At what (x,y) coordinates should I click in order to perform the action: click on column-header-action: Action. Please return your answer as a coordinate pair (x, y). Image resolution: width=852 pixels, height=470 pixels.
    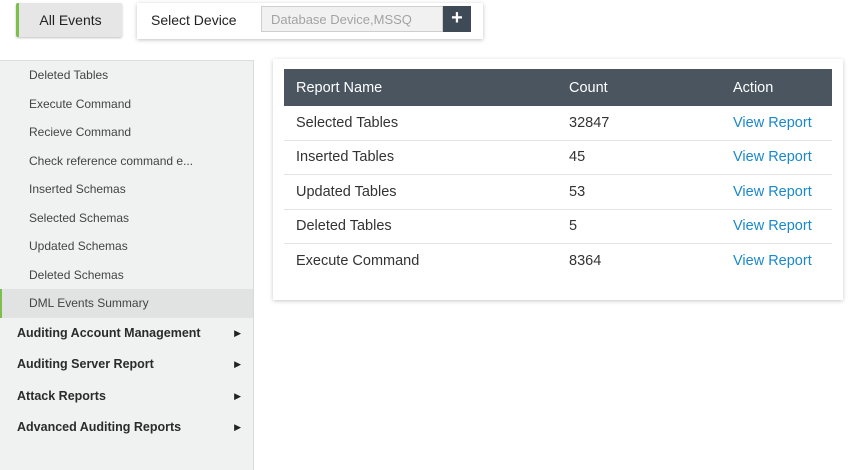
    Looking at the image, I should click on (776, 87).